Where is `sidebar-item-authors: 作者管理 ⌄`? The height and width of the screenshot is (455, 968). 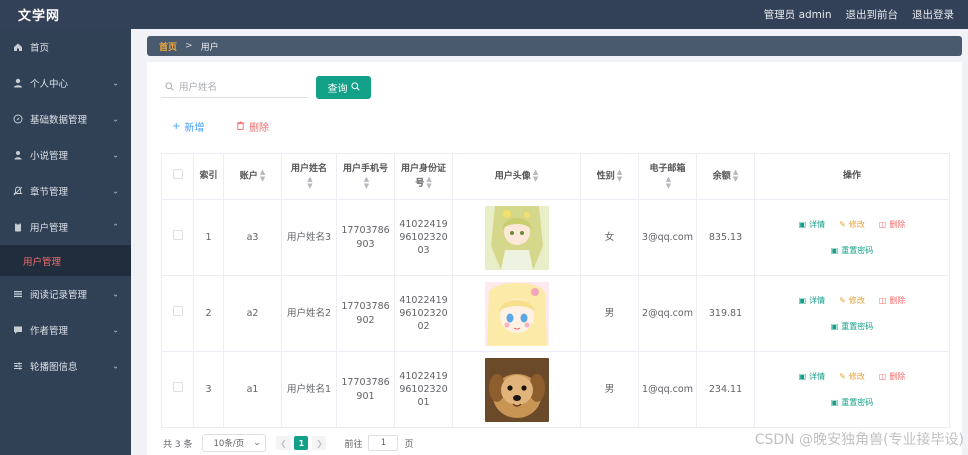 sidebar-item-authors: 作者管理 ⌄ is located at coordinates (65, 330).